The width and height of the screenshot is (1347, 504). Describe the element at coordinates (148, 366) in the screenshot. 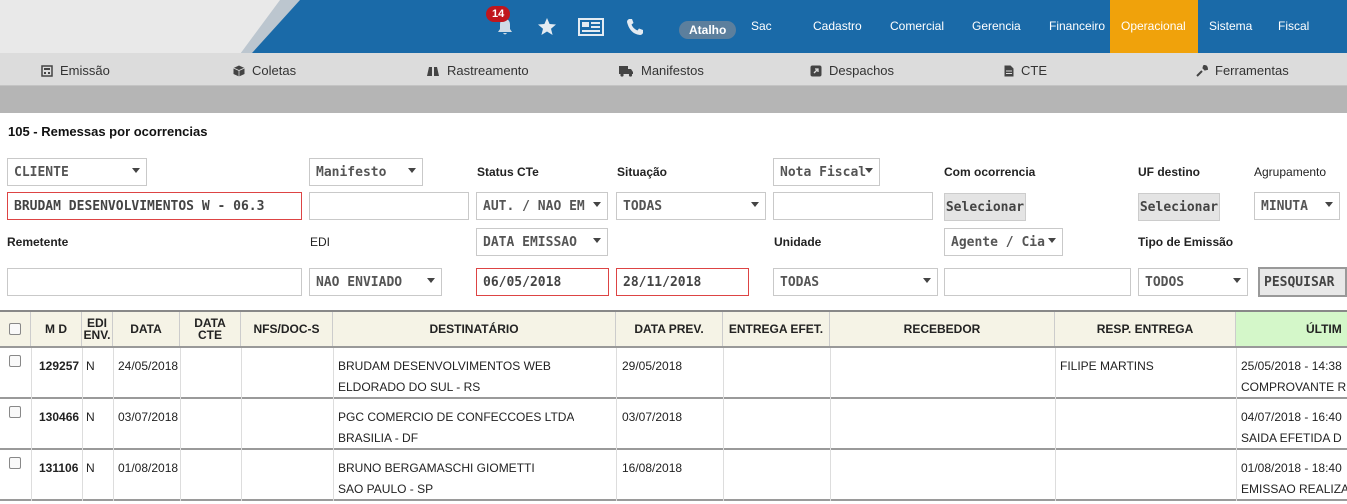

I see `cell-data: 24/05/2018` at that location.